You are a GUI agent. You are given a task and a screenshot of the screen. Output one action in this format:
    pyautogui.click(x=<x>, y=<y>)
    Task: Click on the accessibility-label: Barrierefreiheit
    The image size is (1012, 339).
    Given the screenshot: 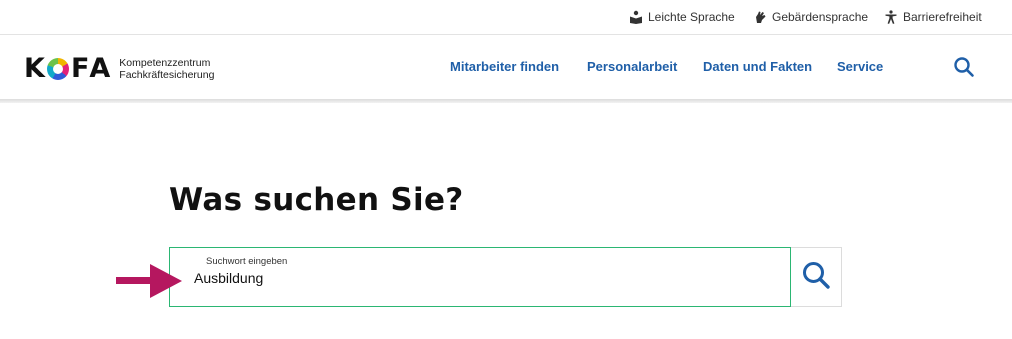 What is the action you would take?
    pyautogui.click(x=942, y=17)
    